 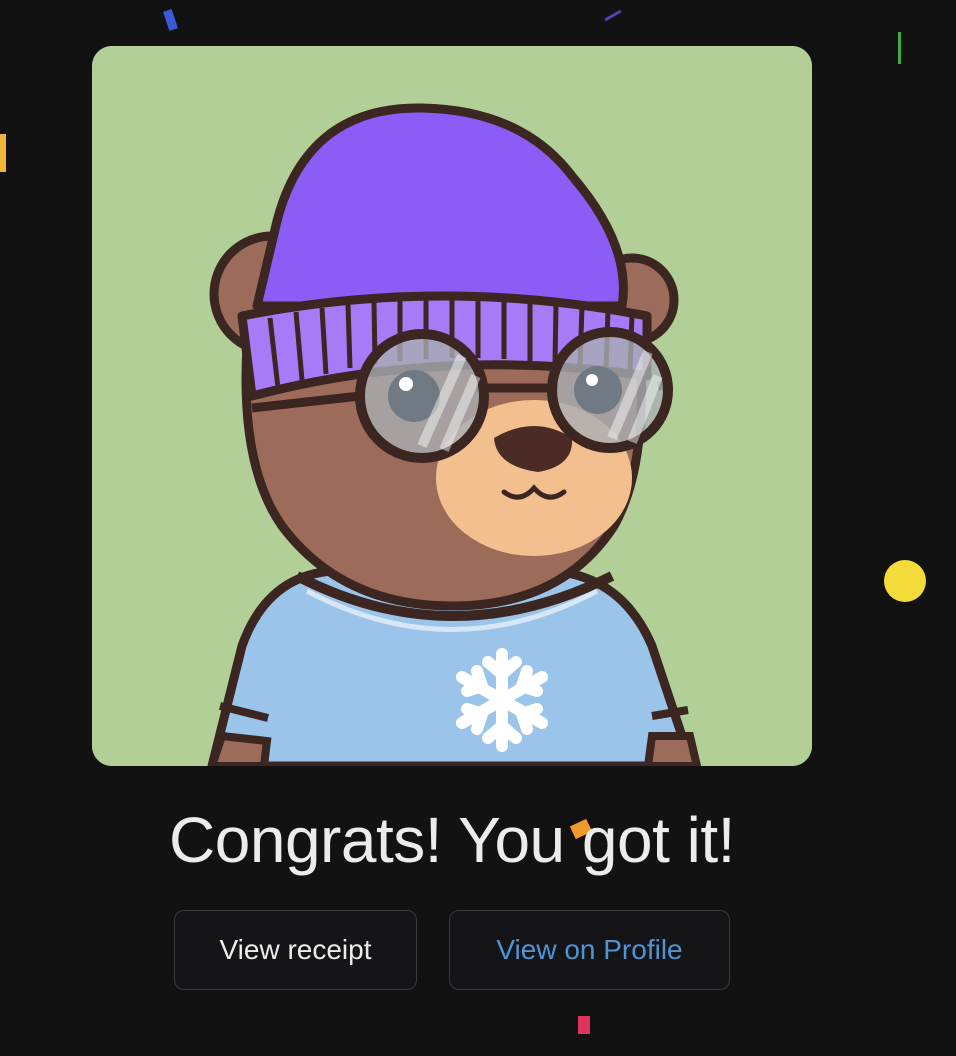 I want to click on view-on-profile-label: View on Profile, so click(x=589, y=949).